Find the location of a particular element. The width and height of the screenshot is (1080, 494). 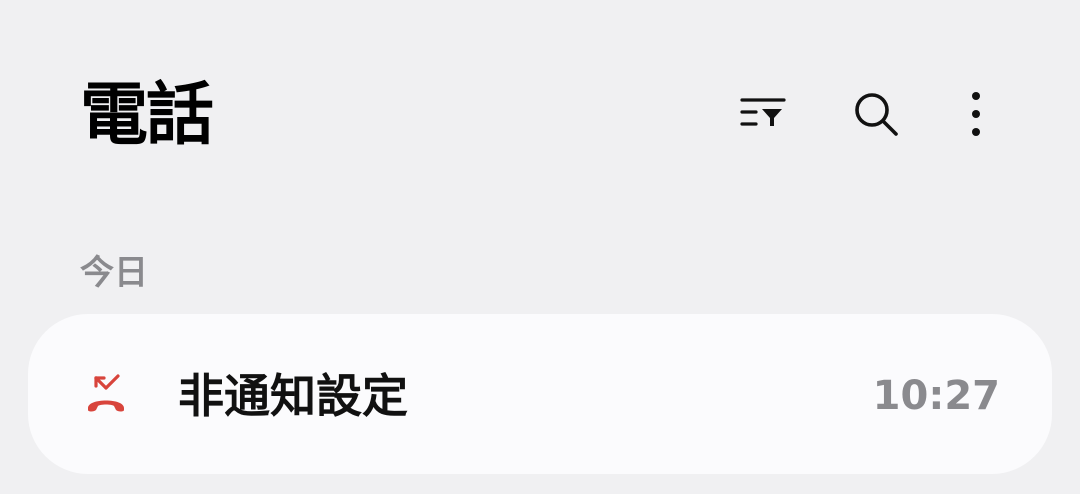

call-time: 10:27 is located at coordinates (936, 396).